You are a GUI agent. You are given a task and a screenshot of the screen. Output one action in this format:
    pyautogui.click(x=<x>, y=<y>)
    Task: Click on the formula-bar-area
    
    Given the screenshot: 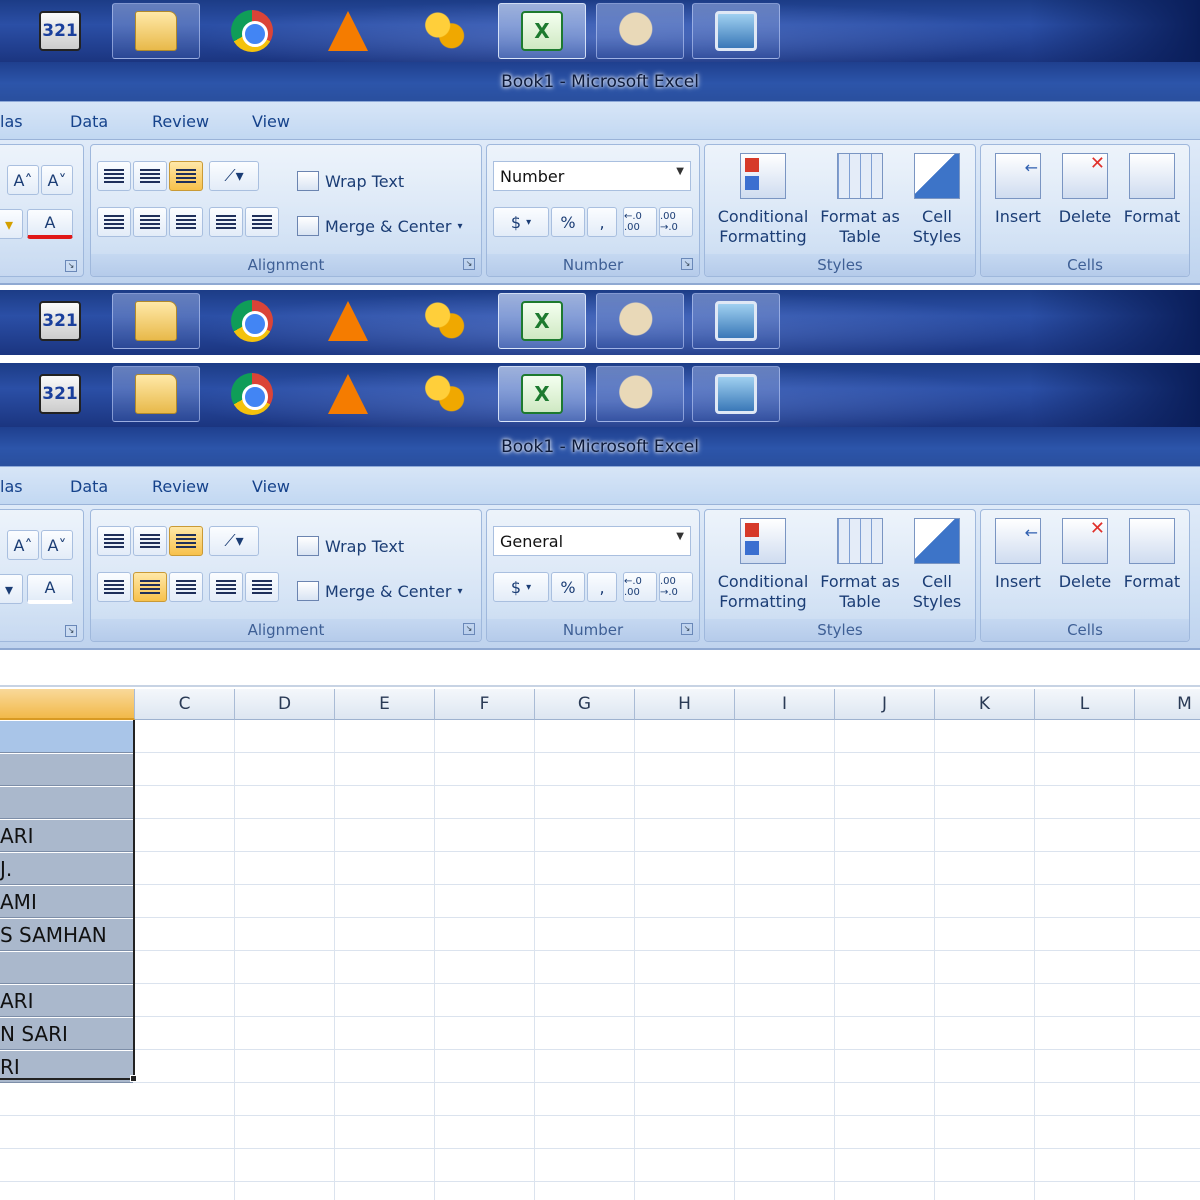 What is the action you would take?
    pyautogui.click(x=600, y=669)
    